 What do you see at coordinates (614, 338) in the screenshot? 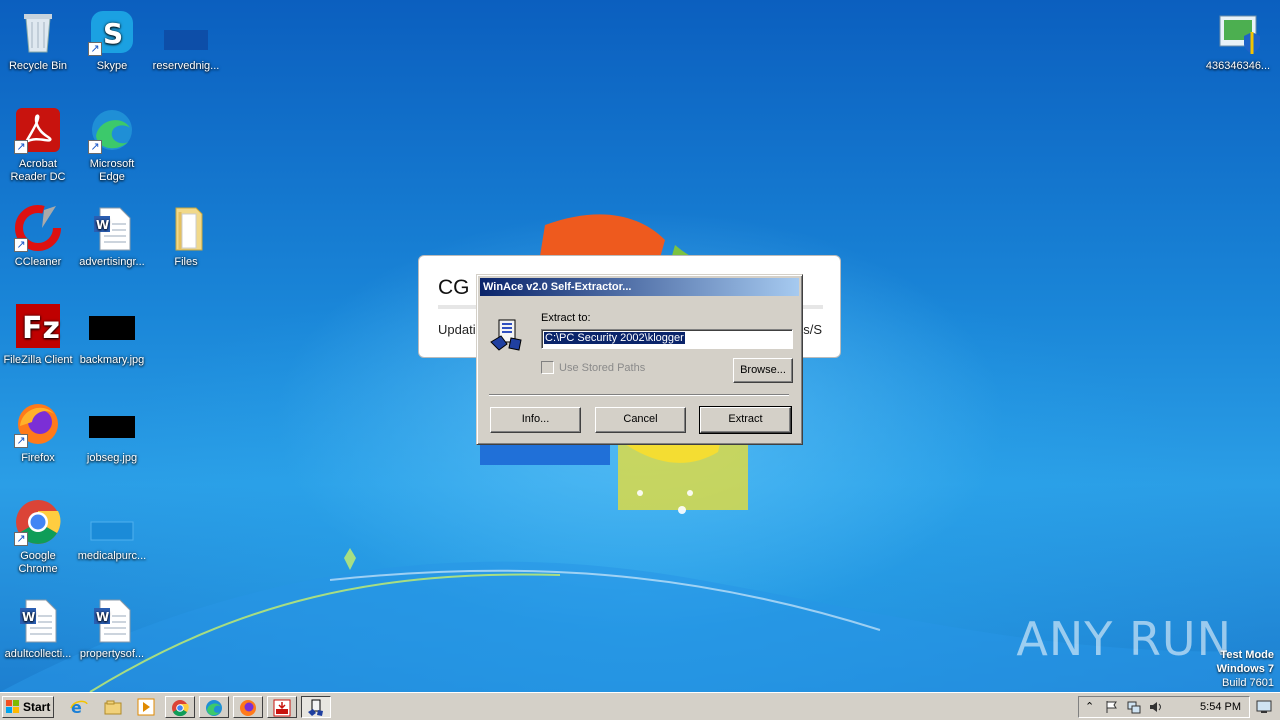
I see `extract-path-value: C:\PC Security 2002\klogger` at bounding box center [614, 338].